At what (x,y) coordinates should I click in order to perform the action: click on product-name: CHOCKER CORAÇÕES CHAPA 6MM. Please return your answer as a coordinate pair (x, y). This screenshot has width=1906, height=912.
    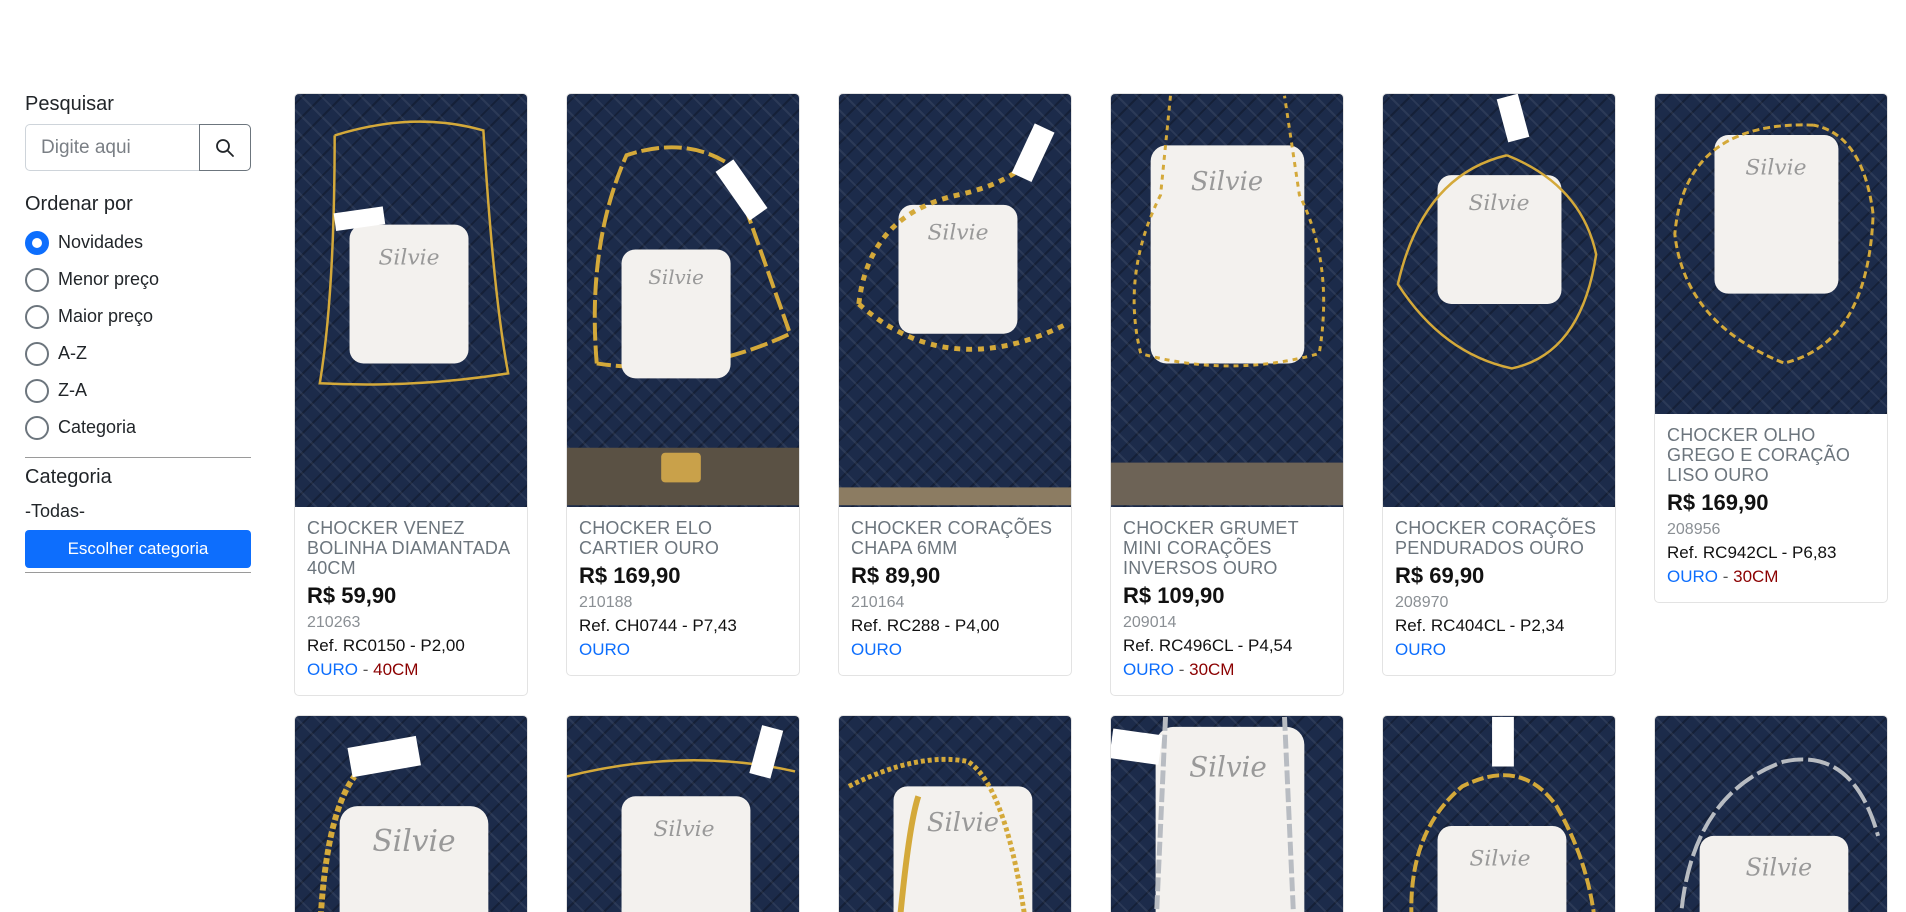
    Looking at the image, I should click on (952, 538).